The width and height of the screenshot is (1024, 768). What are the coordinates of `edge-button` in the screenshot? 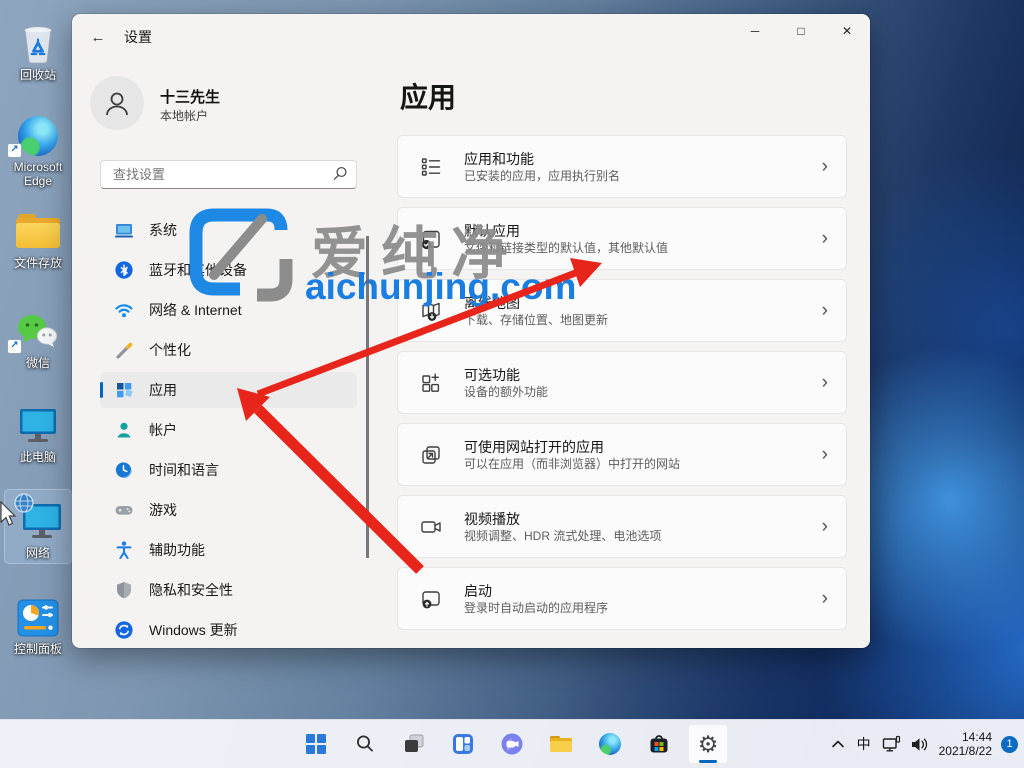 It's located at (610, 744).